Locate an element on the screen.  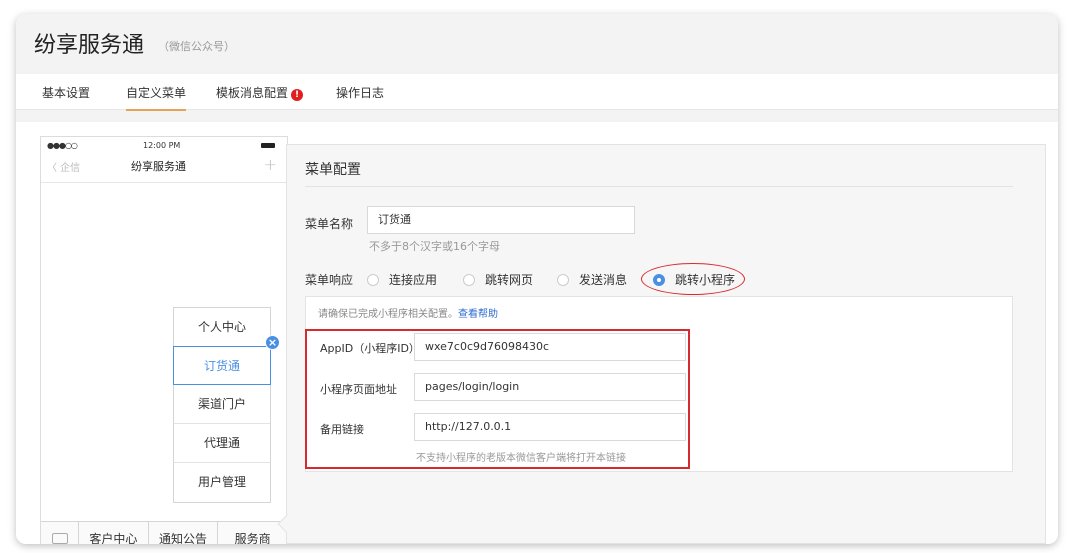
keyboard-icon is located at coordinates (59, 538).